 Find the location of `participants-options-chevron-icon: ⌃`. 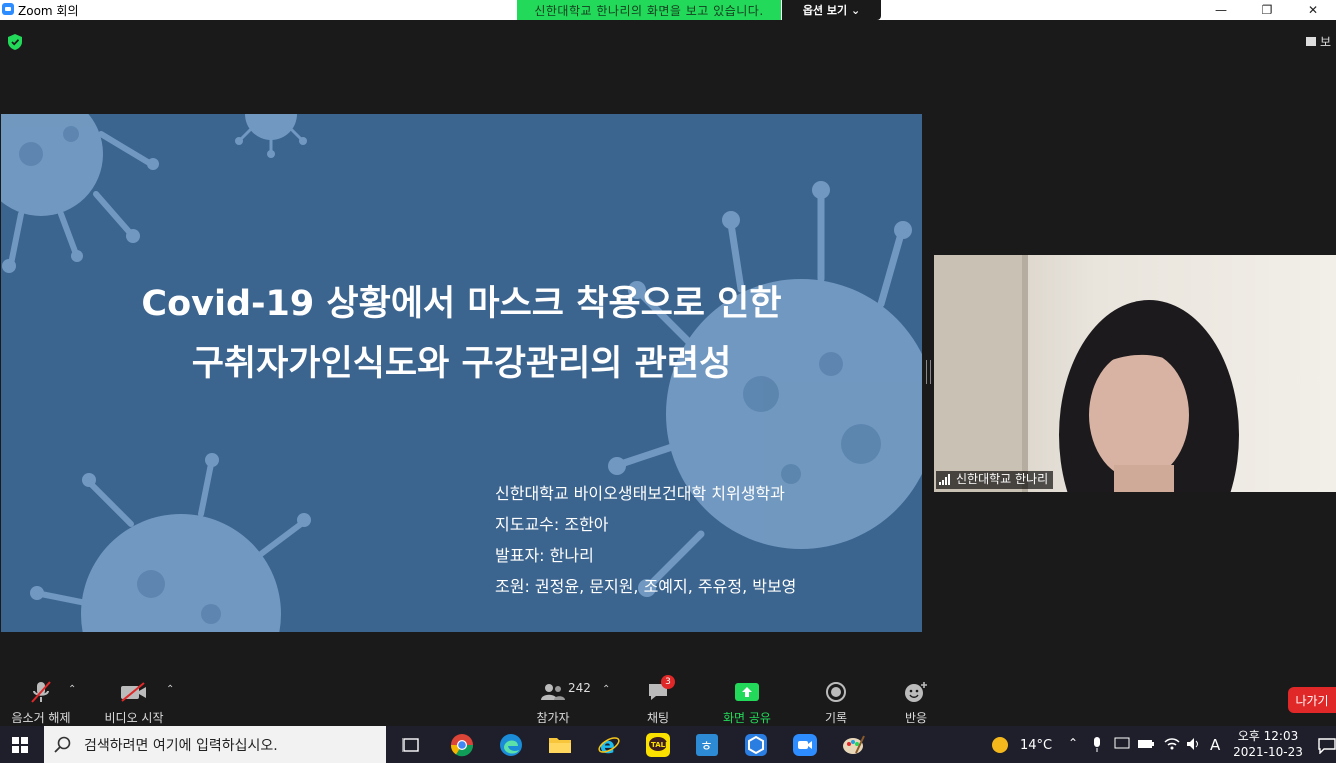

participants-options-chevron-icon: ⌃ is located at coordinates (606, 689).